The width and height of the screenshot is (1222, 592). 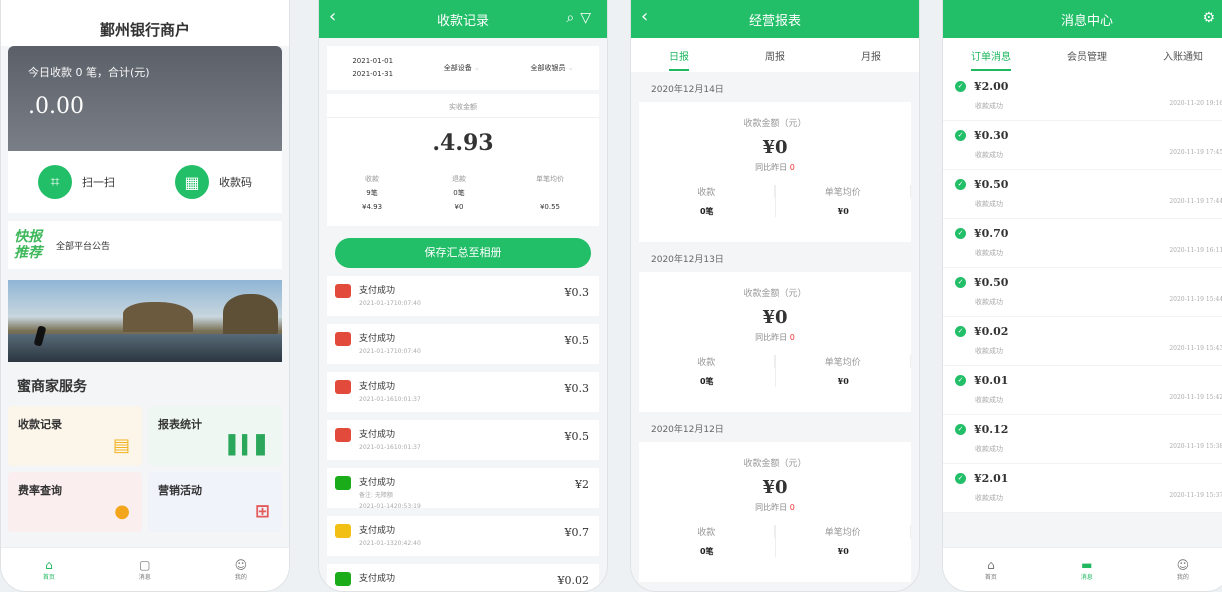 What do you see at coordinates (1087, 569) in the screenshot?
I see `tab-messages: ▬ 消息` at bounding box center [1087, 569].